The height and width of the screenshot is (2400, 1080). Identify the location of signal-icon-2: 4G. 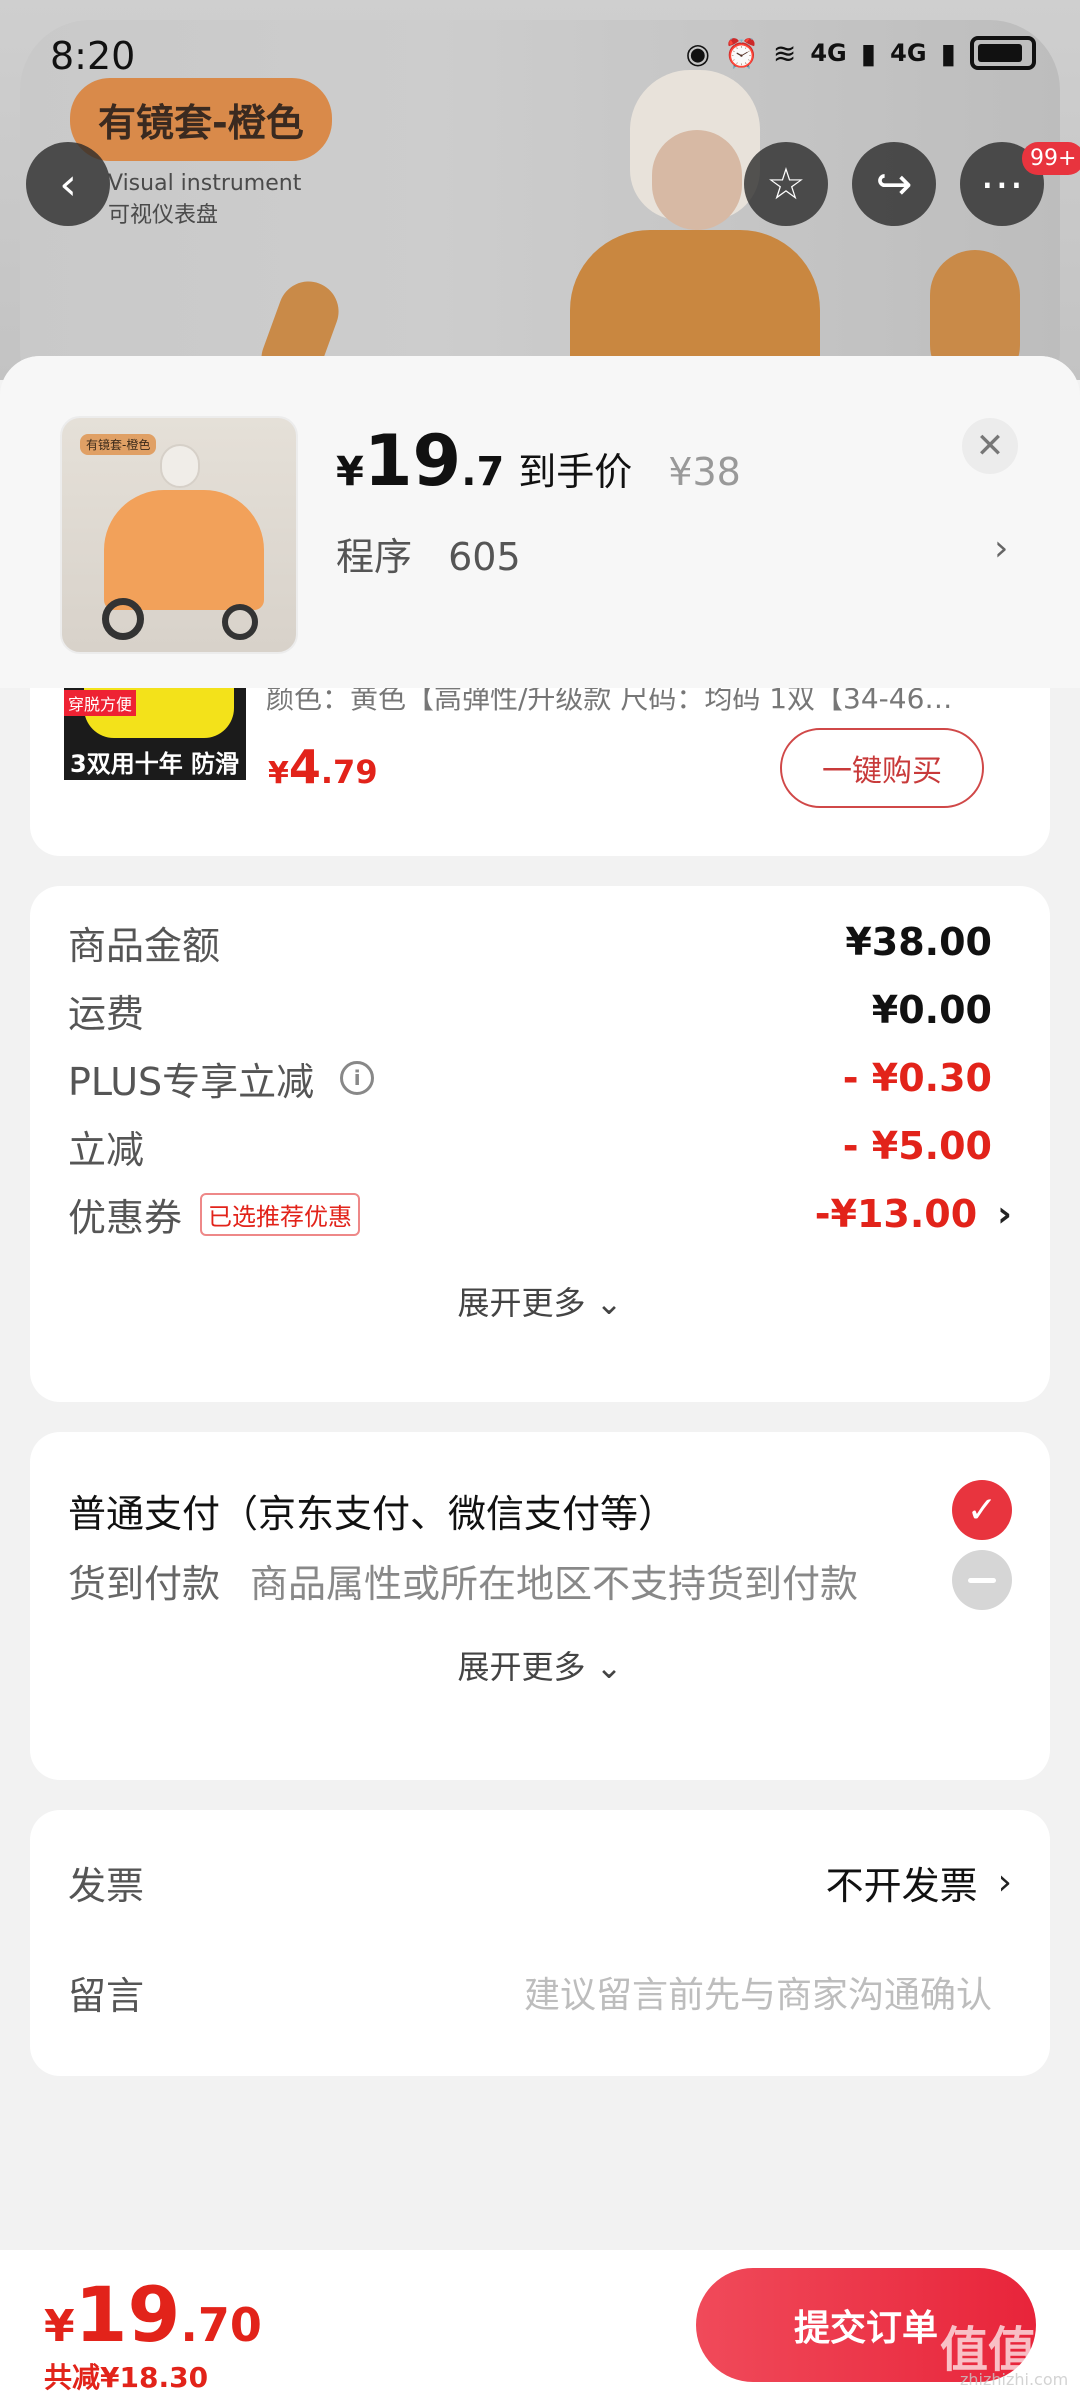
(908, 53).